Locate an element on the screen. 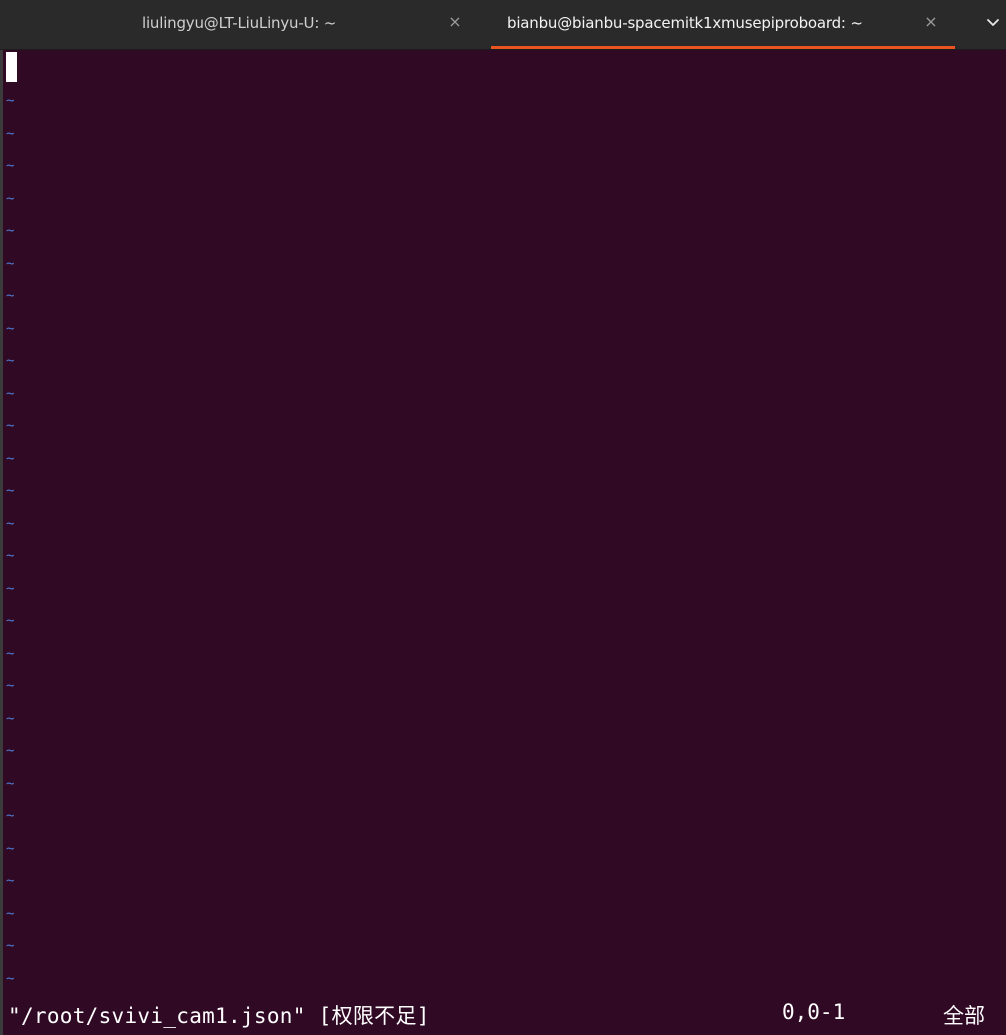 The width and height of the screenshot is (1006, 1035). text-cursor is located at coordinates (11, 67).